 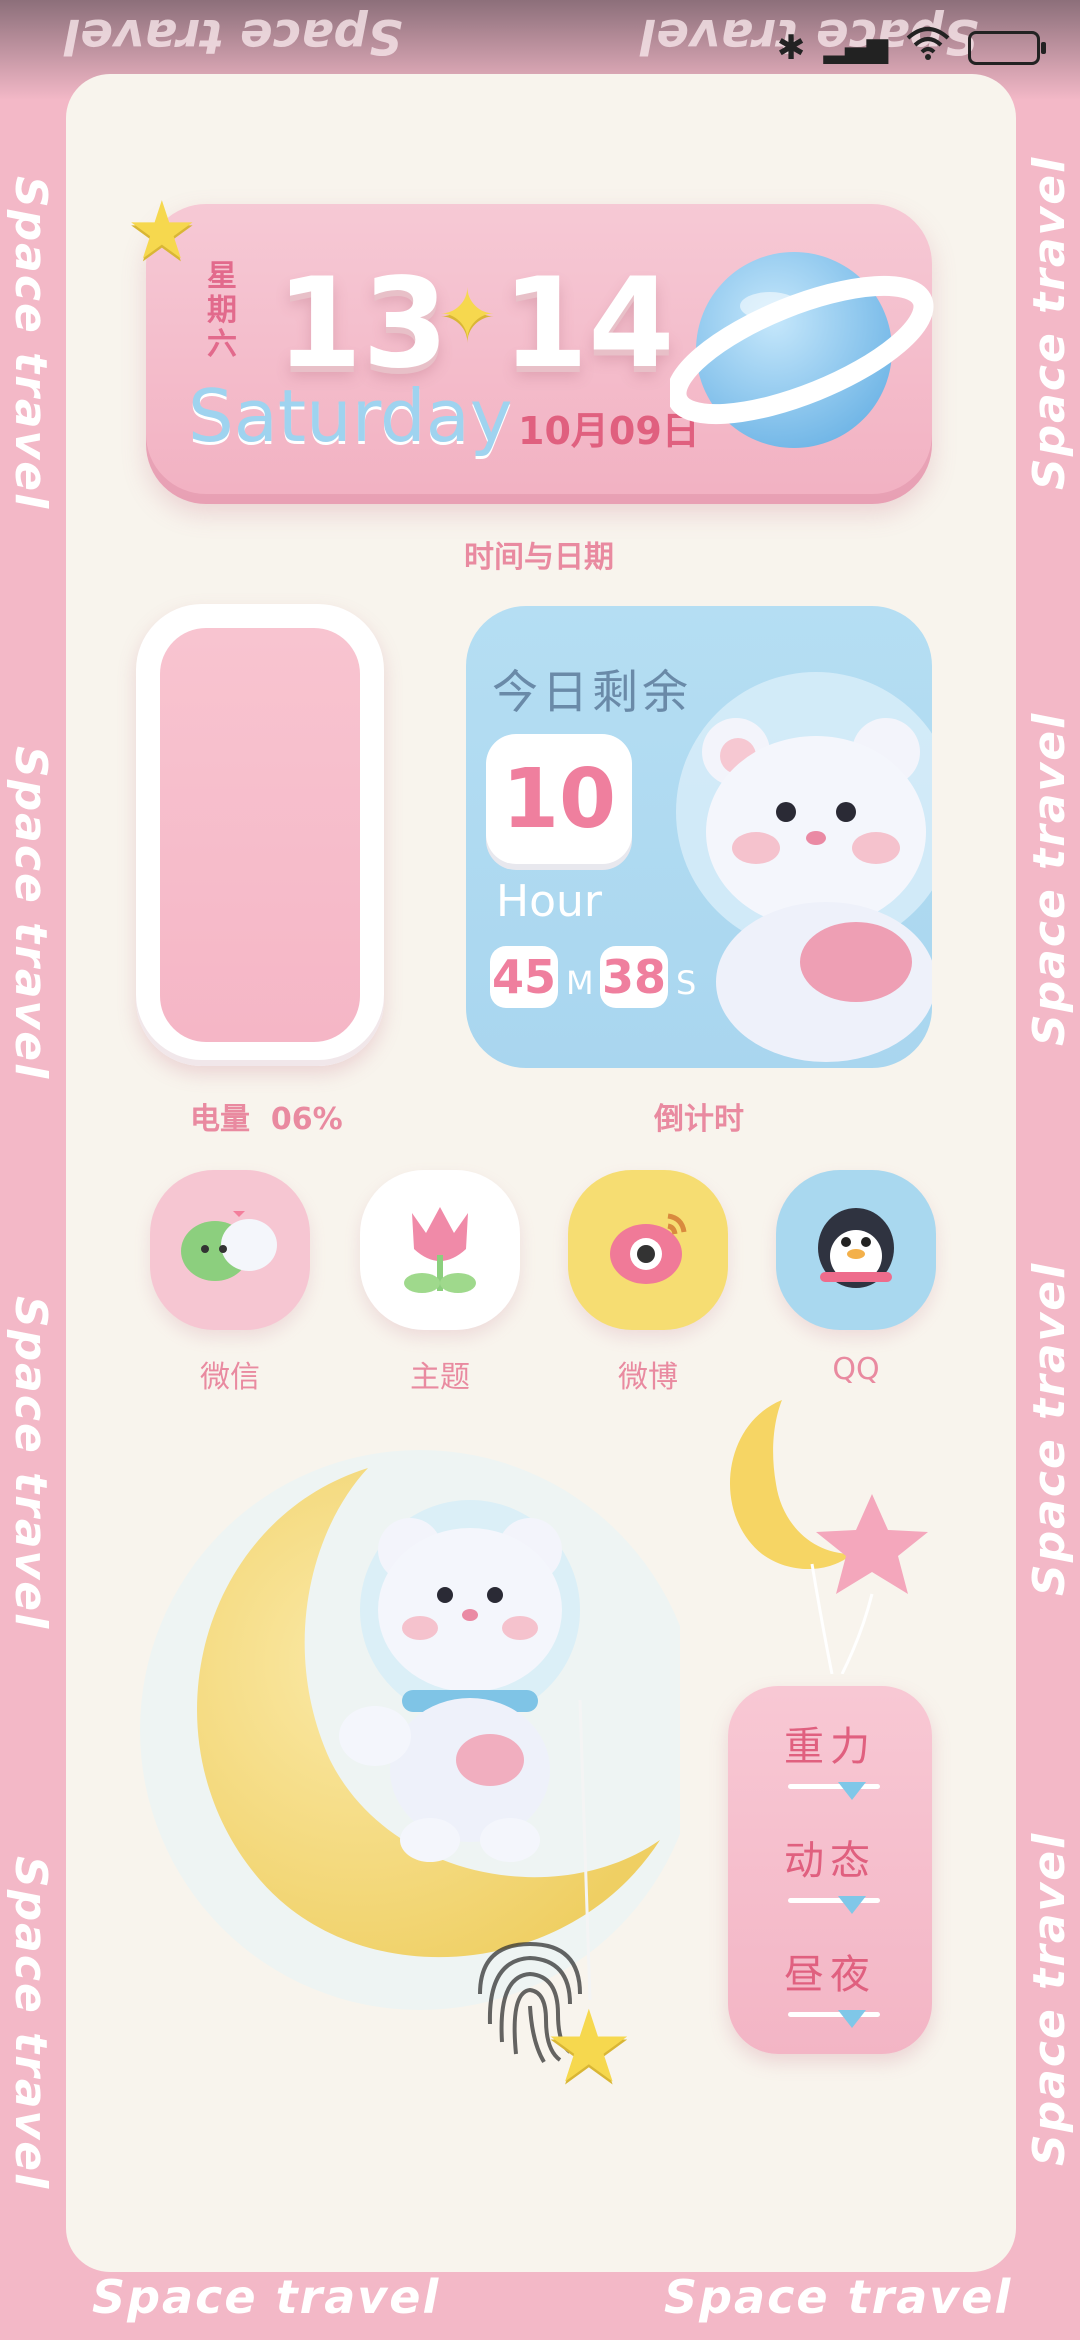 What do you see at coordinates (1007, 47) in the screenshot?
I see `battery-status-icon` at bounding box center [1007, 47].